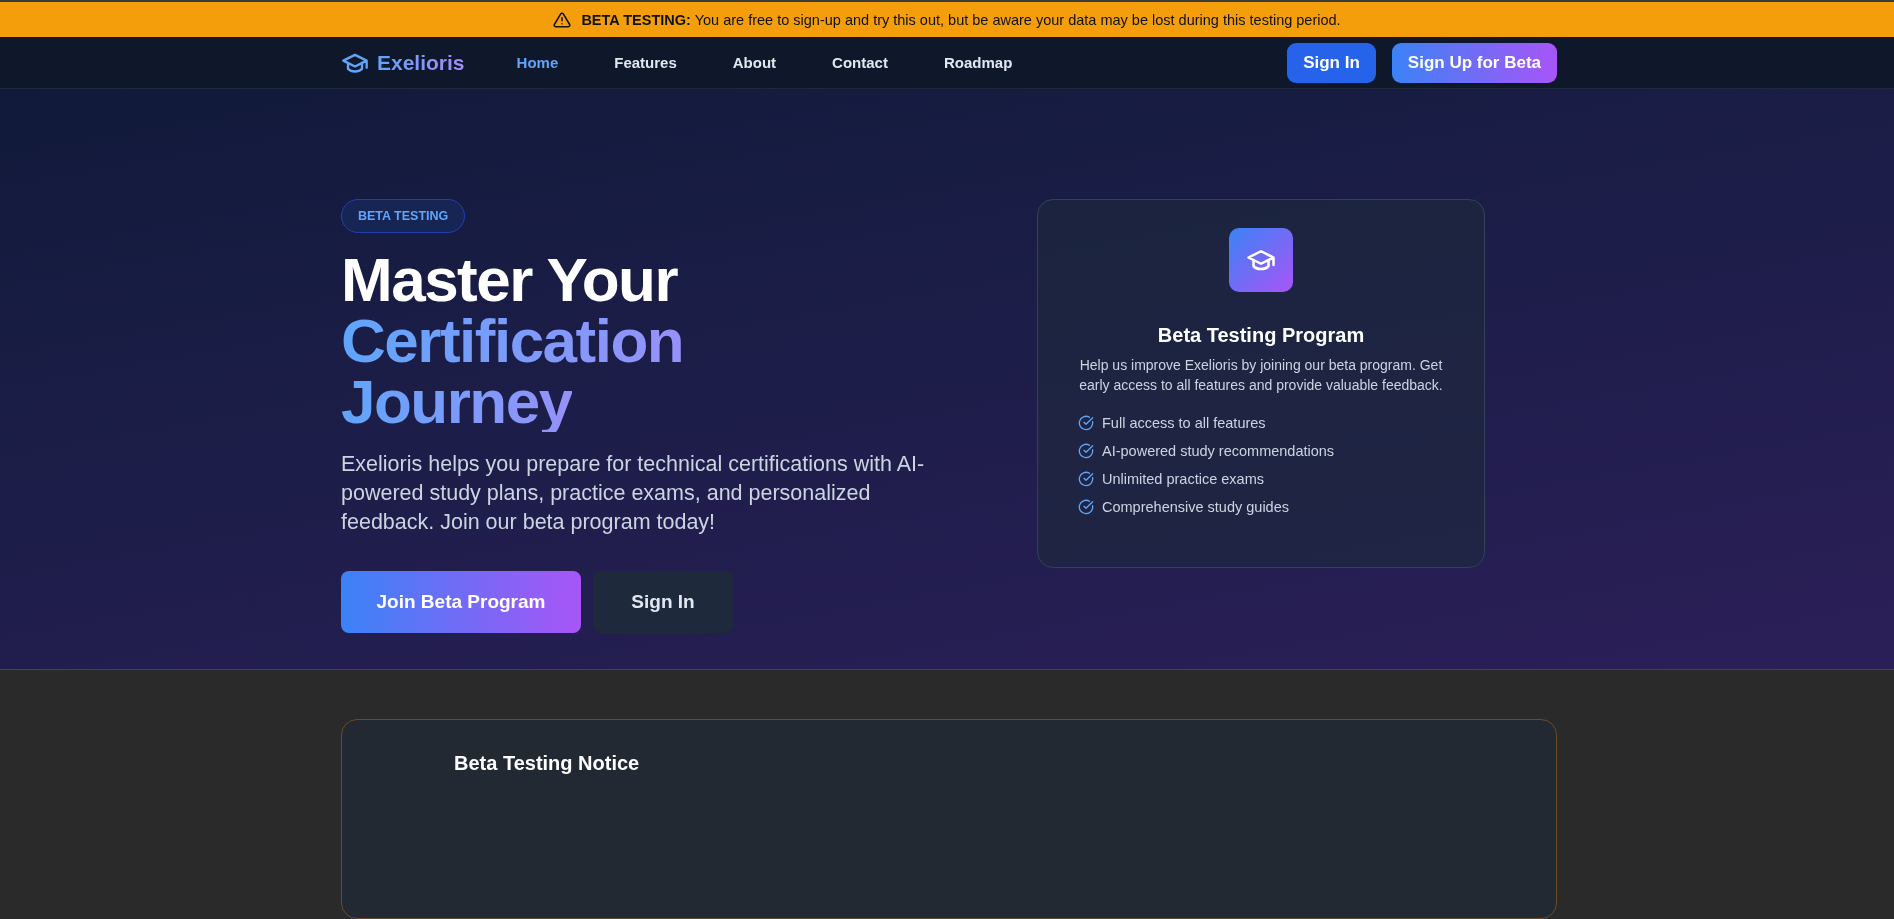 The image size is (1894, 919). What do you see at coordinates (860, 63) in the screenshot?
I see `nav-link: Contact` at bounding box center [860, 63].